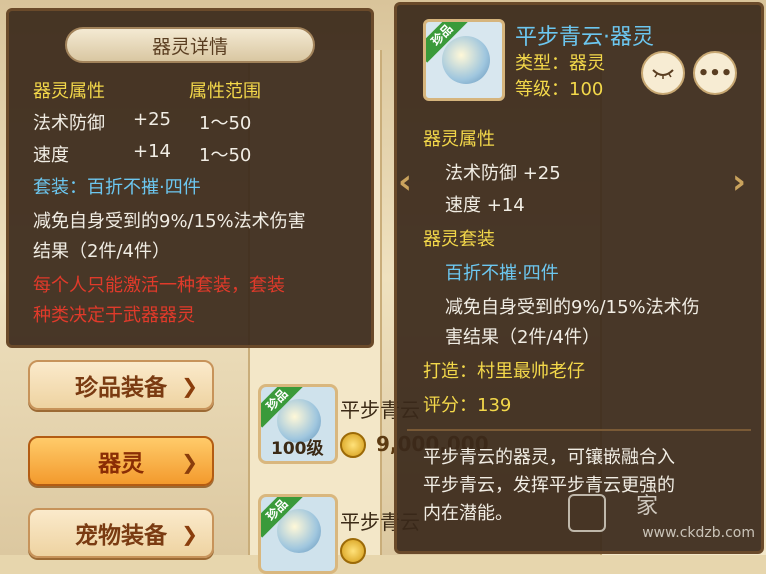 The image size is (766, 574). I want to click on attr-line: 速度 +14, so click(485, 205).